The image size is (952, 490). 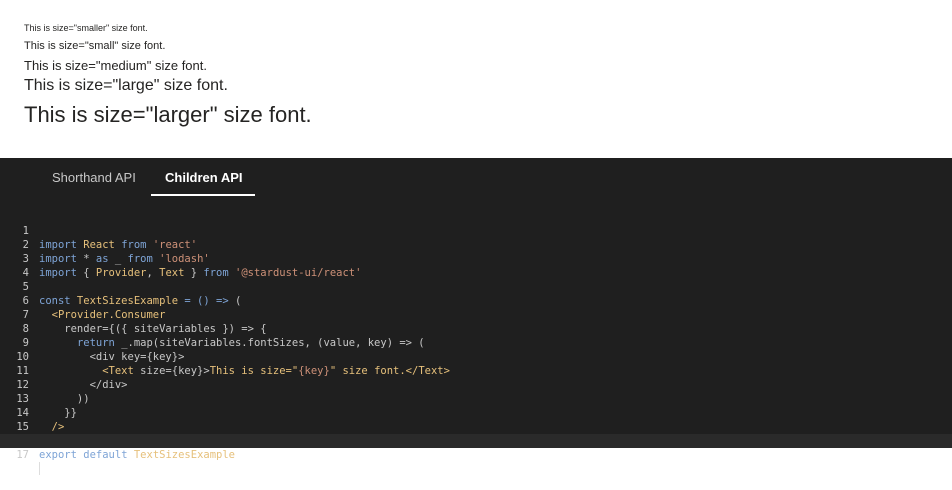 I want to click on code-line: 13 }}, so click(x=476, y=398).